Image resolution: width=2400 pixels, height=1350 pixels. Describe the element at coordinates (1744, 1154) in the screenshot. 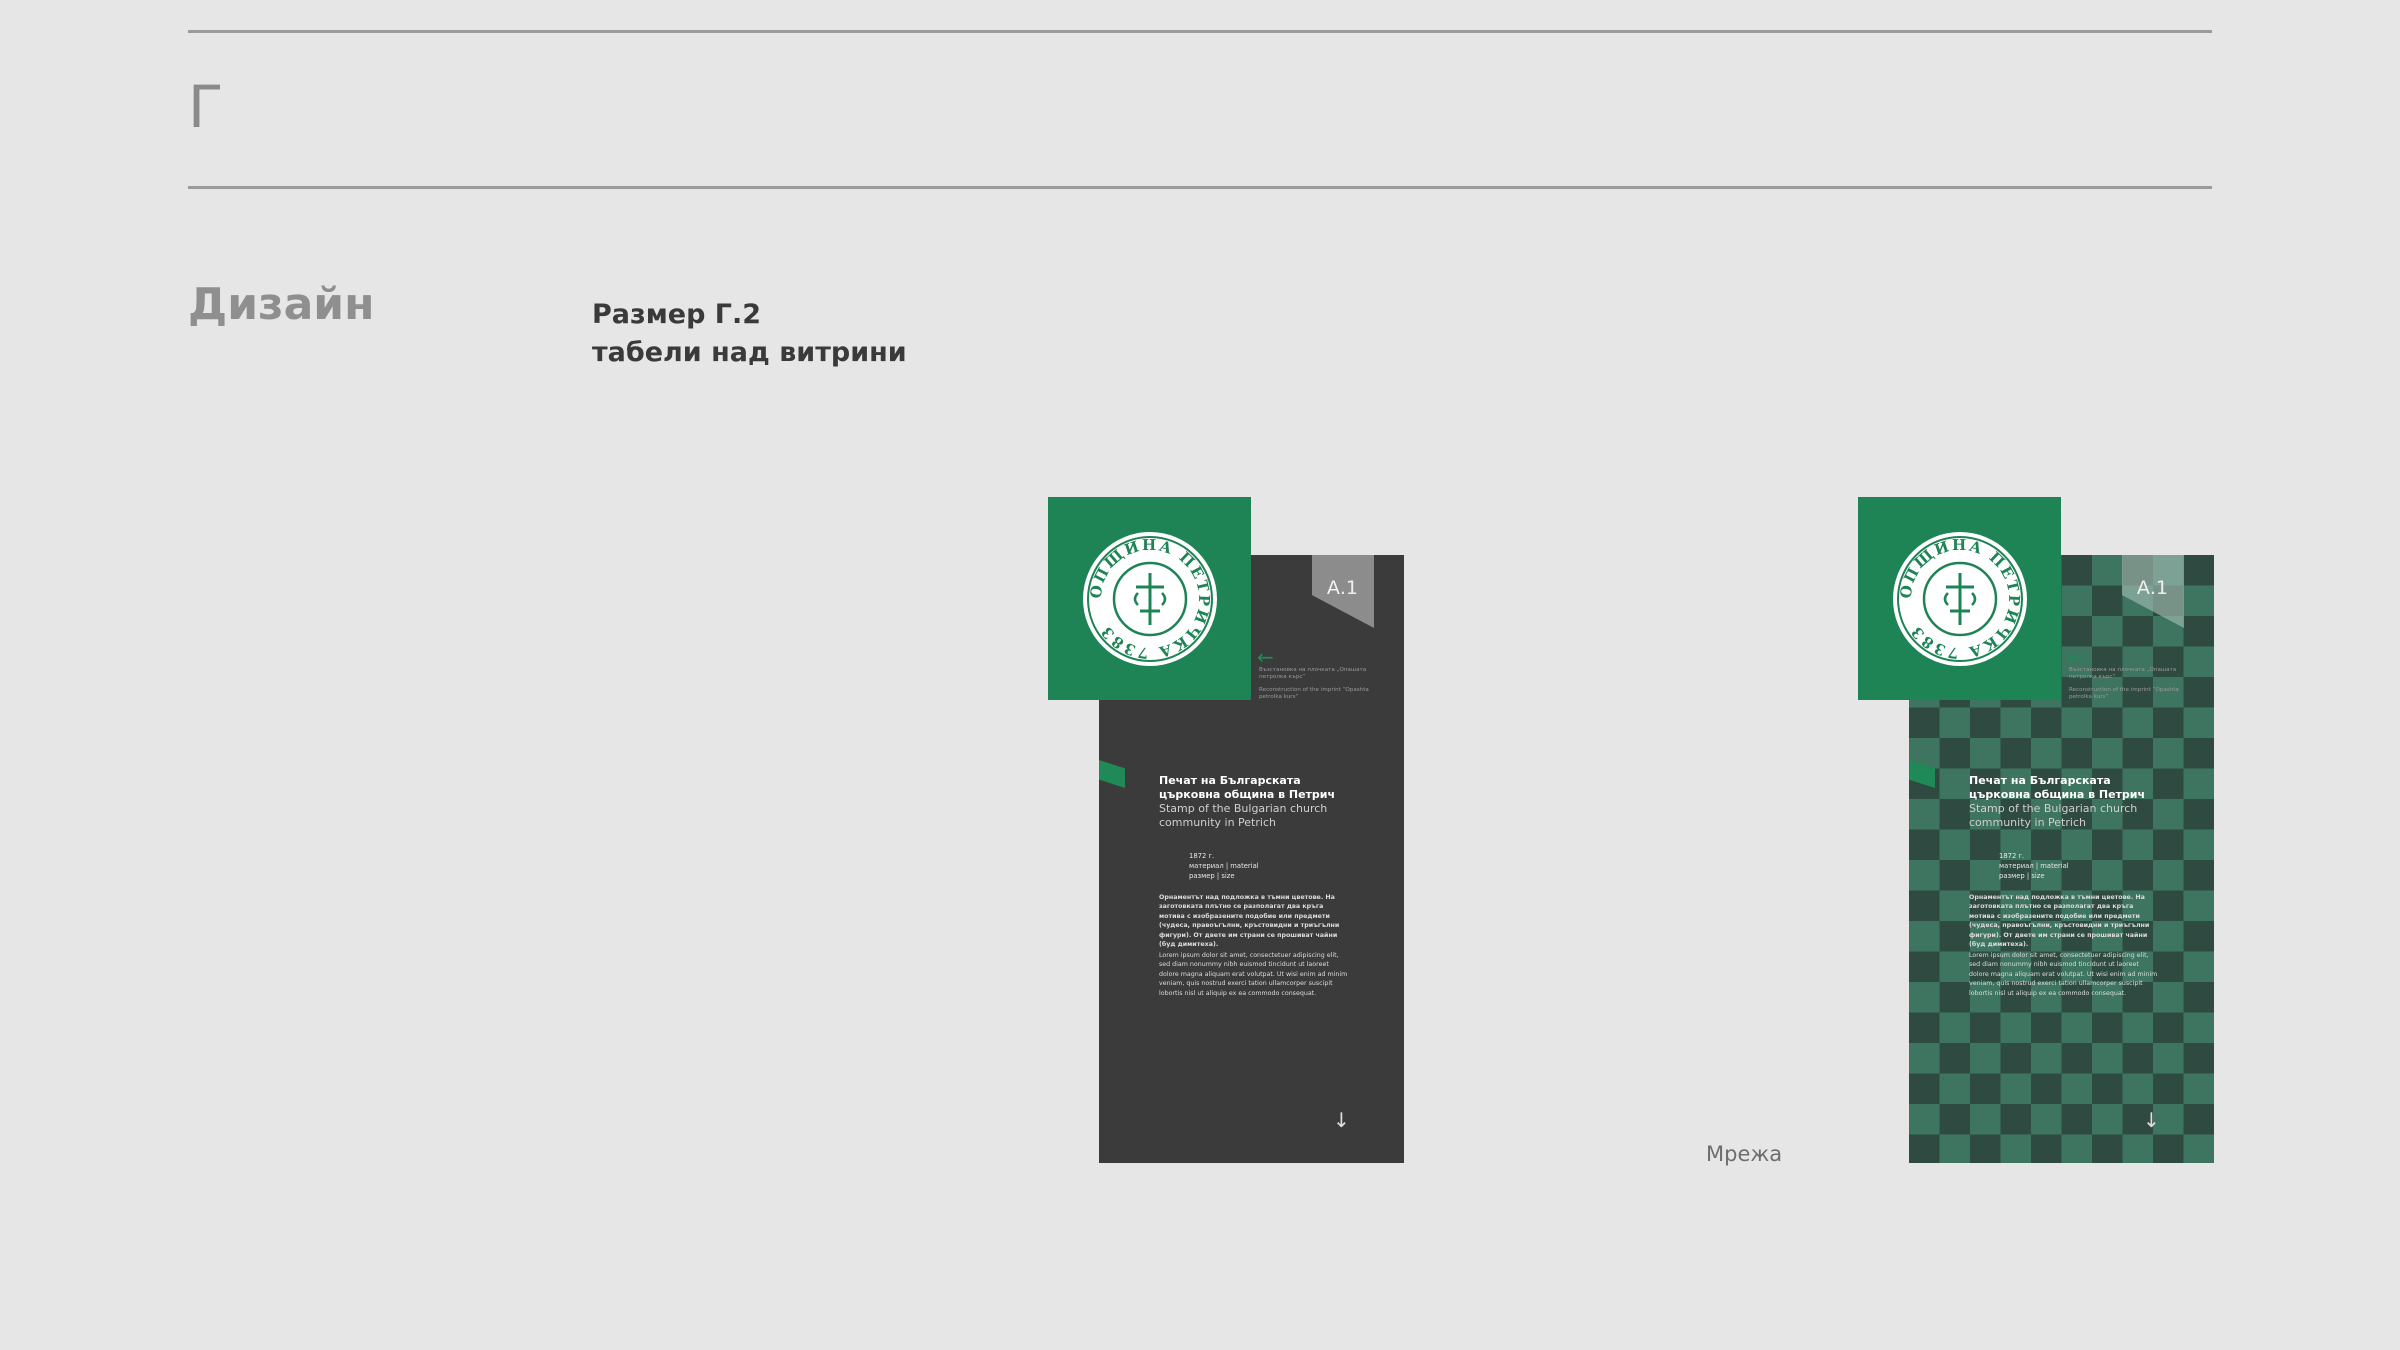

I see `grid-variant-label: Мрежа` at that location.